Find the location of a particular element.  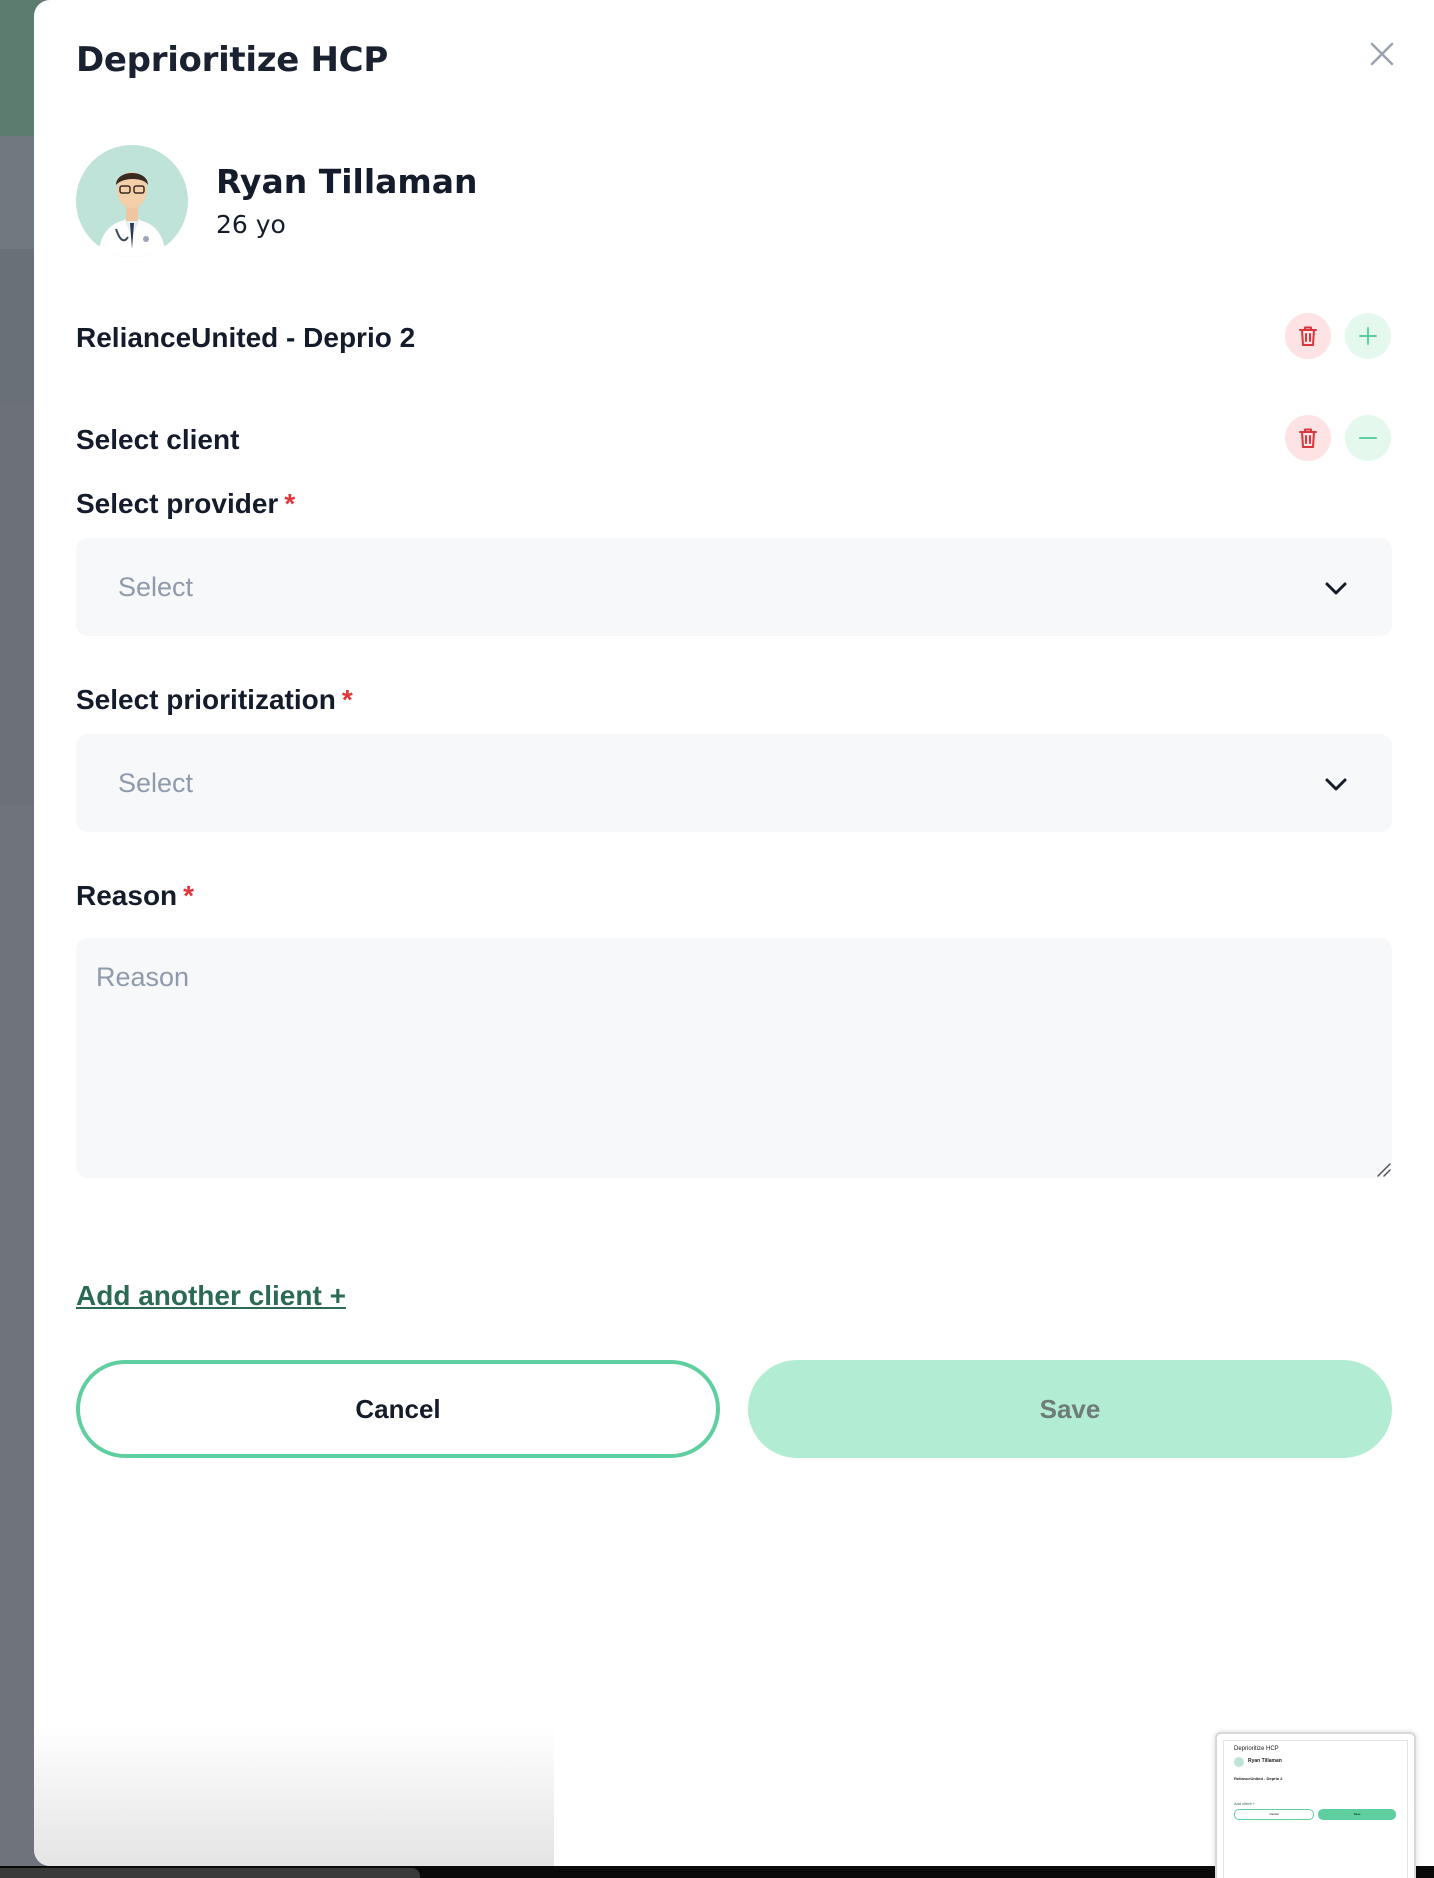

expand-client-button is located at coordinates (1368, 336).